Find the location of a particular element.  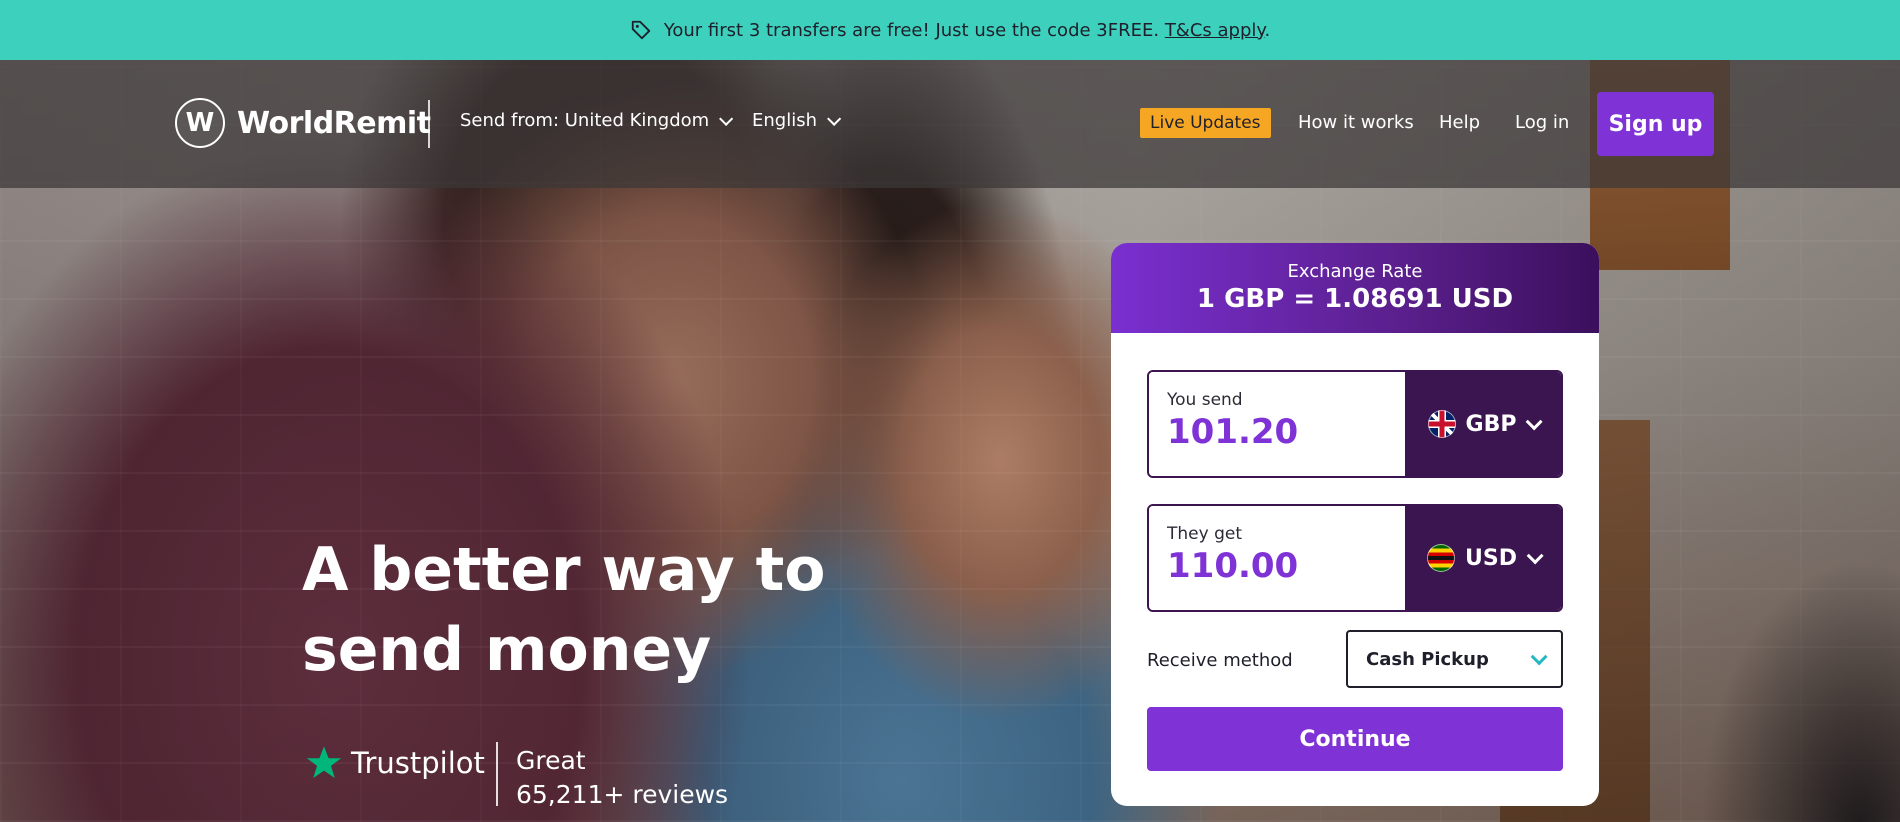

send-currency-code: GBP is located at coordinates (1491, 424).